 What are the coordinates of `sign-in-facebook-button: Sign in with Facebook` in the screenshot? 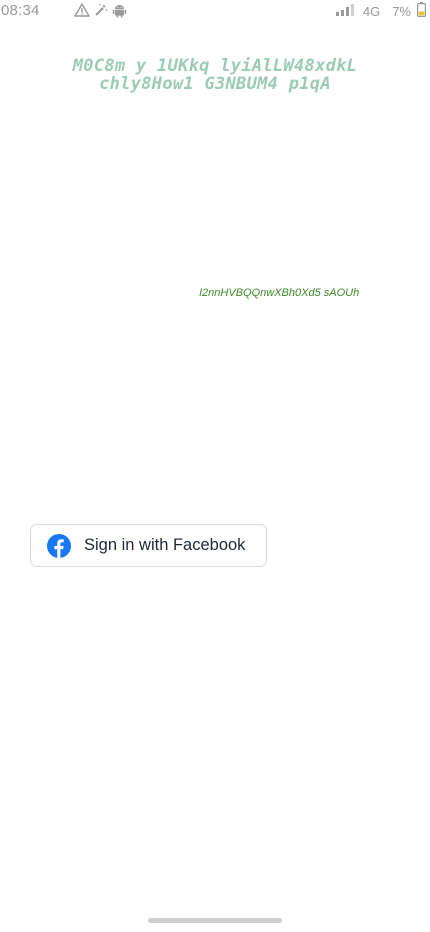 It's located at (148, 545).